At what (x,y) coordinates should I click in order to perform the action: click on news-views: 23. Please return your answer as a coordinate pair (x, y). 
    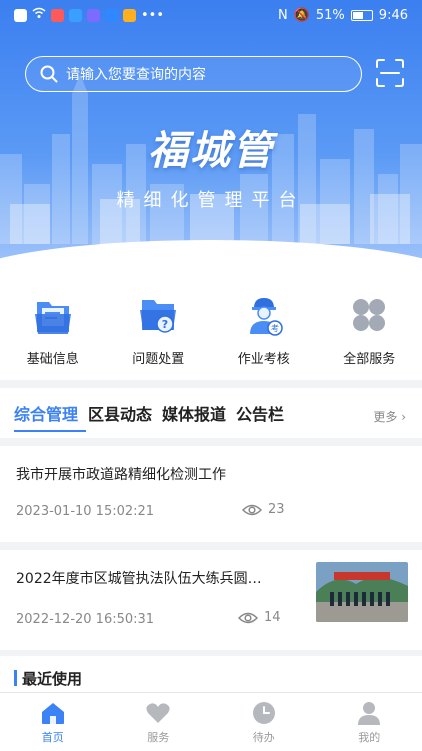
    Looking at the image, I should click on (263, 509).